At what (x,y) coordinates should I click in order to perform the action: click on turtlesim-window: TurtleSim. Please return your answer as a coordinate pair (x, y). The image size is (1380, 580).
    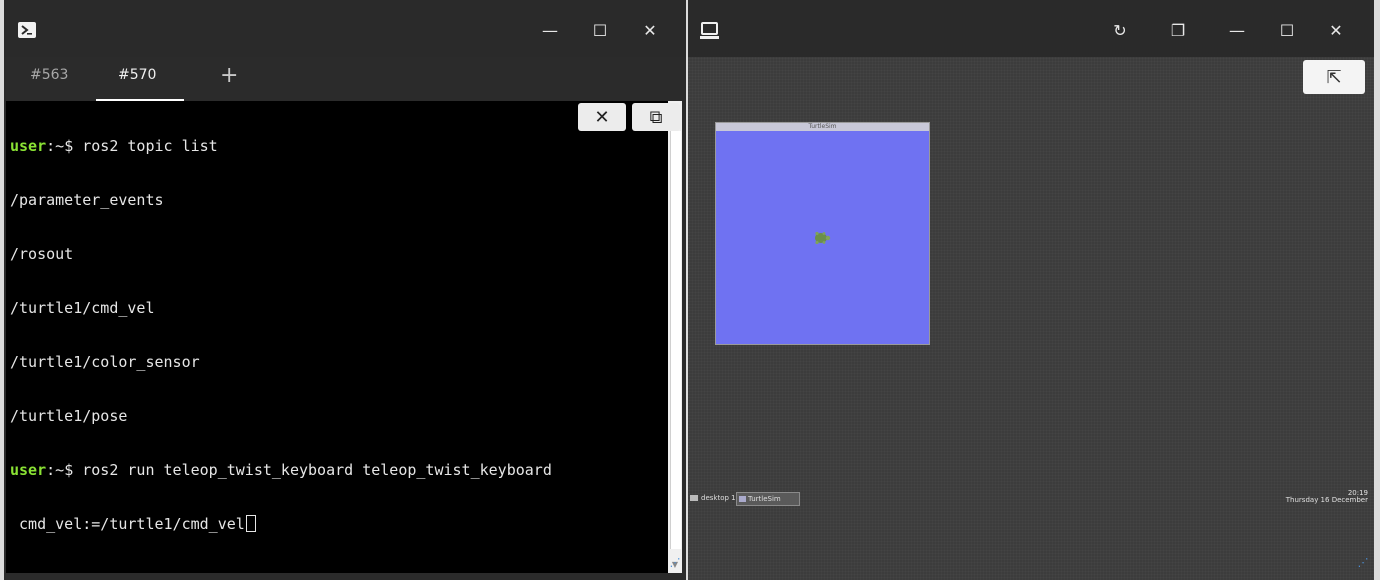
    Looking at the image, I should click on (822, 233).